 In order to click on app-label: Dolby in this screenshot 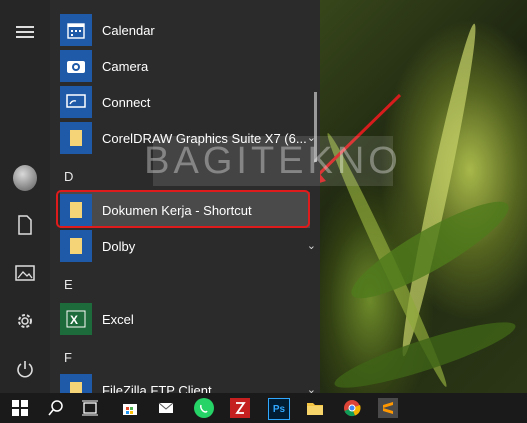, I will do `click(119, 246)`.